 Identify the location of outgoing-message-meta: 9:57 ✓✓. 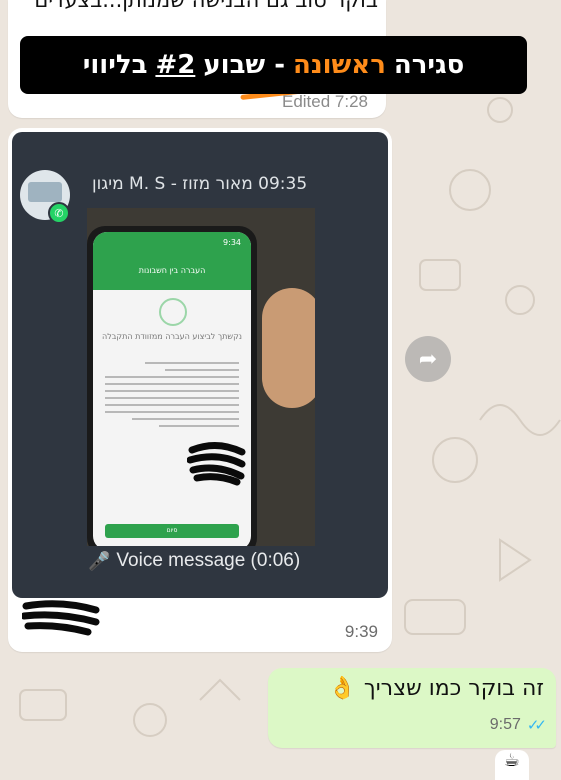
(518, 725).